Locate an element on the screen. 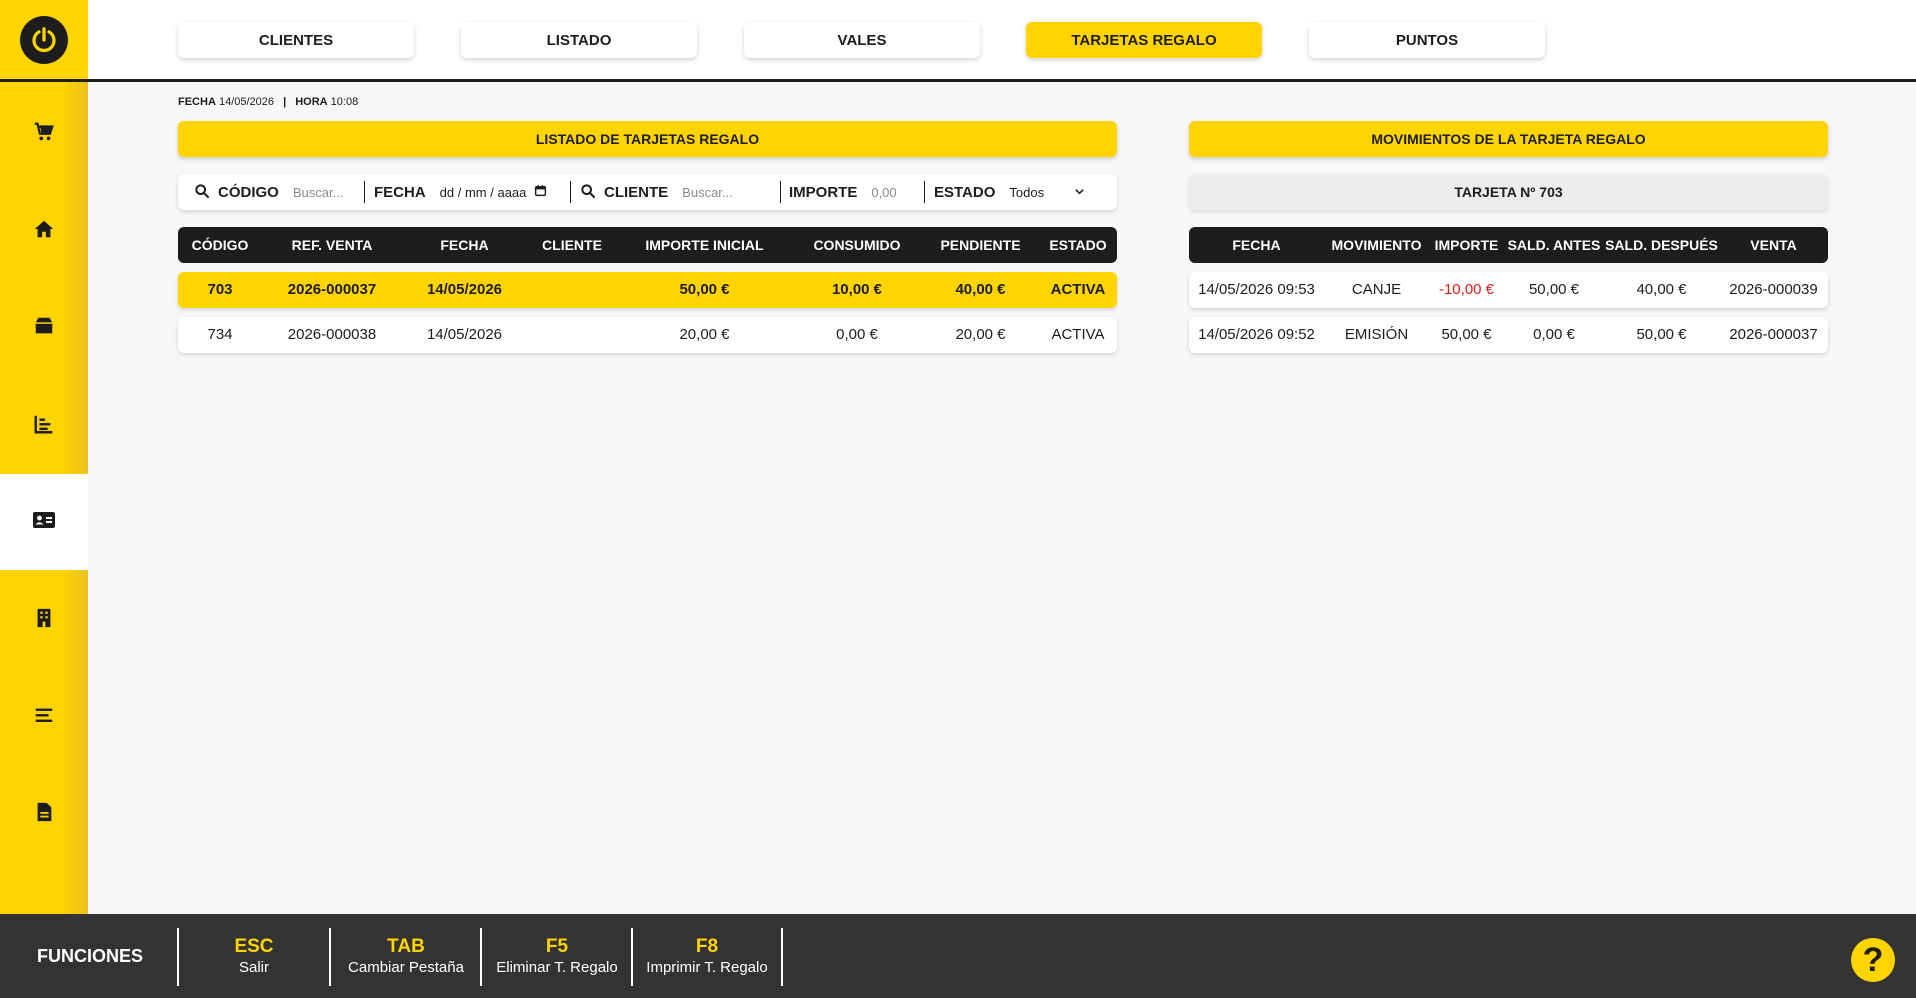  help-icon: ? is located at coordinates (1873, 960).